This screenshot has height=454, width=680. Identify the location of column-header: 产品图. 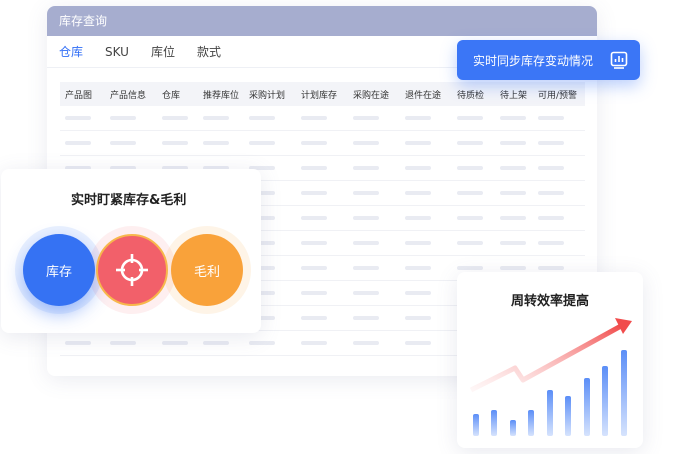
(82, 94).